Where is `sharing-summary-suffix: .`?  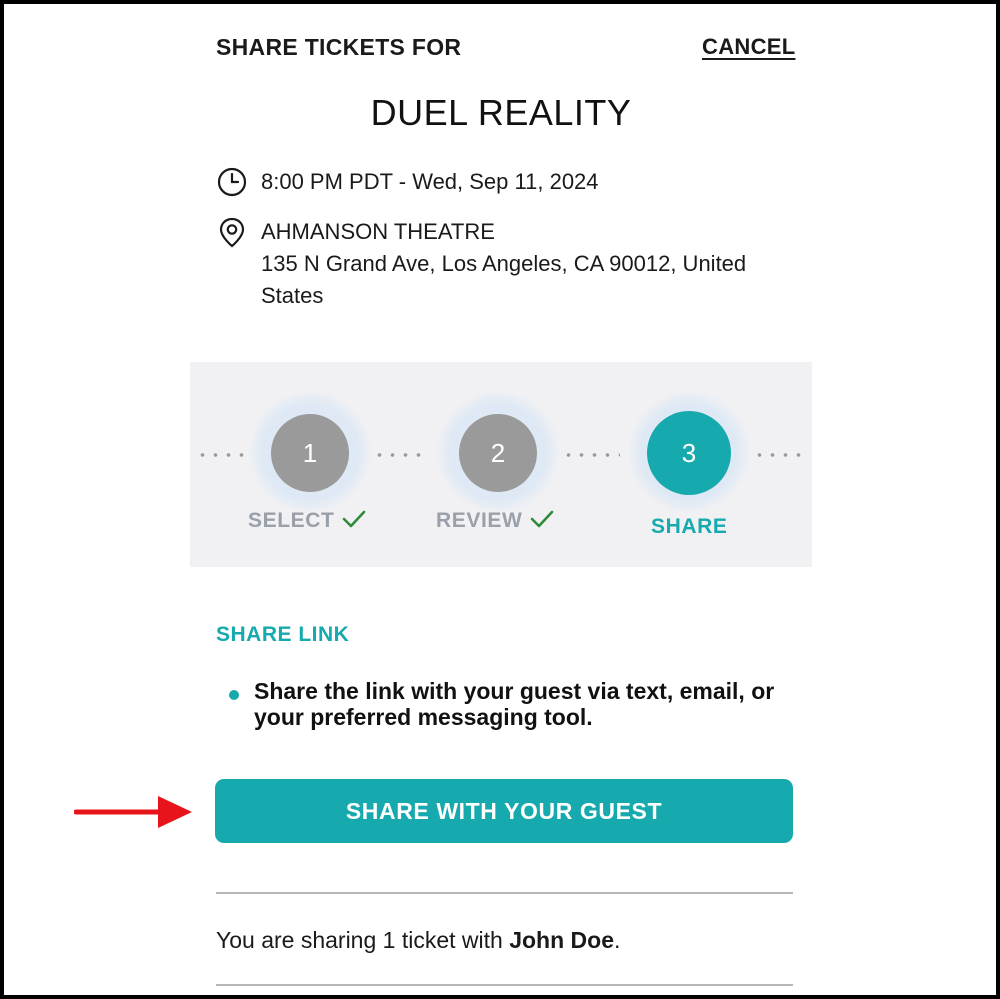
sharing-summary-suffix: . is located at coordinates (617, 940).